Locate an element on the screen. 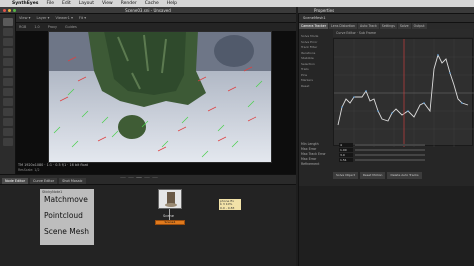 This screenshot has width=474, height=266. properties-header: SceneMesh1 is located at coordinates (386, 18).